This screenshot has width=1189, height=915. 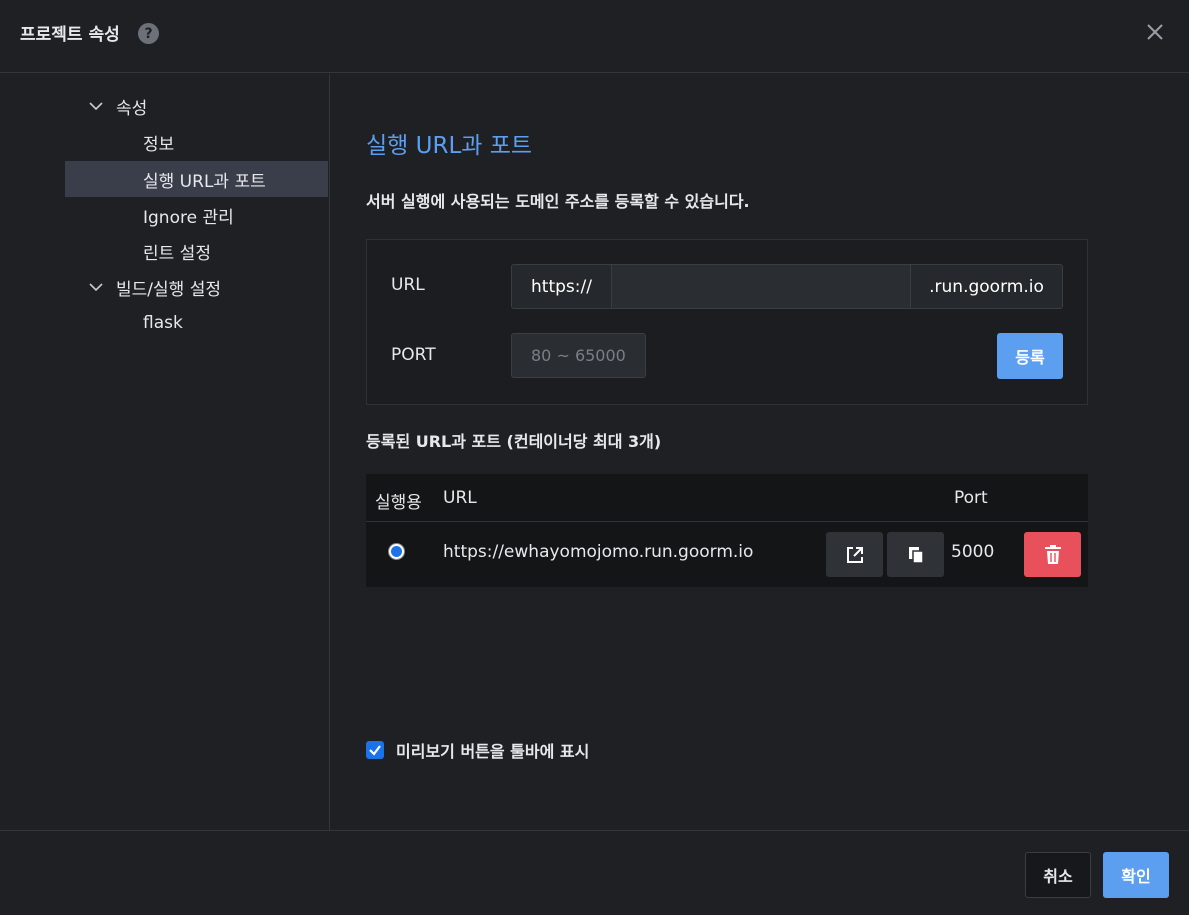 What do you see at coordinates (460, 498) in the screenshot?
I see `column-header-url: URL` at bounding box center [460, 498].